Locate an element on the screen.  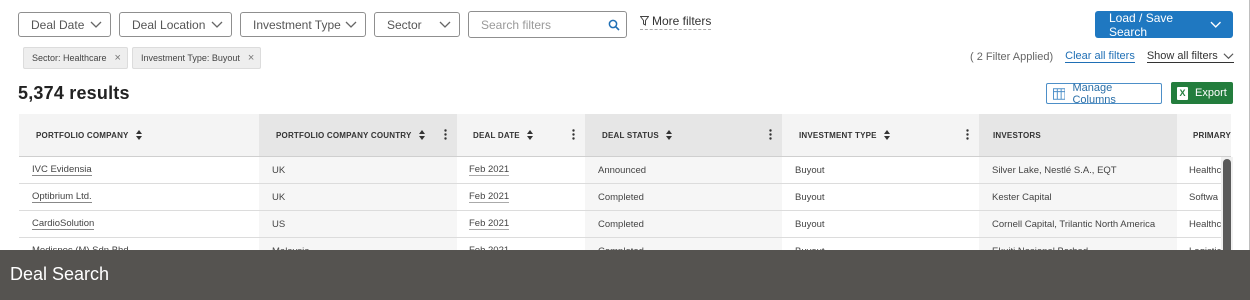
filters-applied-count: ( 2 Filter Applied) is located at coordinates (1012, 56).